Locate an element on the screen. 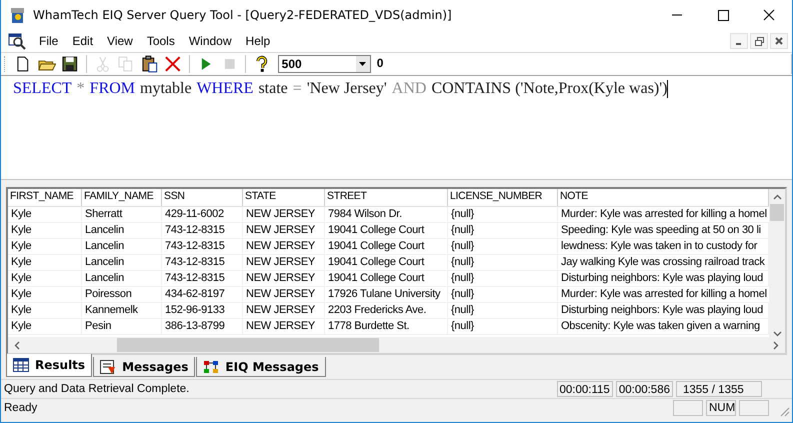  menu-item: View is located at coordinates (120, 41).